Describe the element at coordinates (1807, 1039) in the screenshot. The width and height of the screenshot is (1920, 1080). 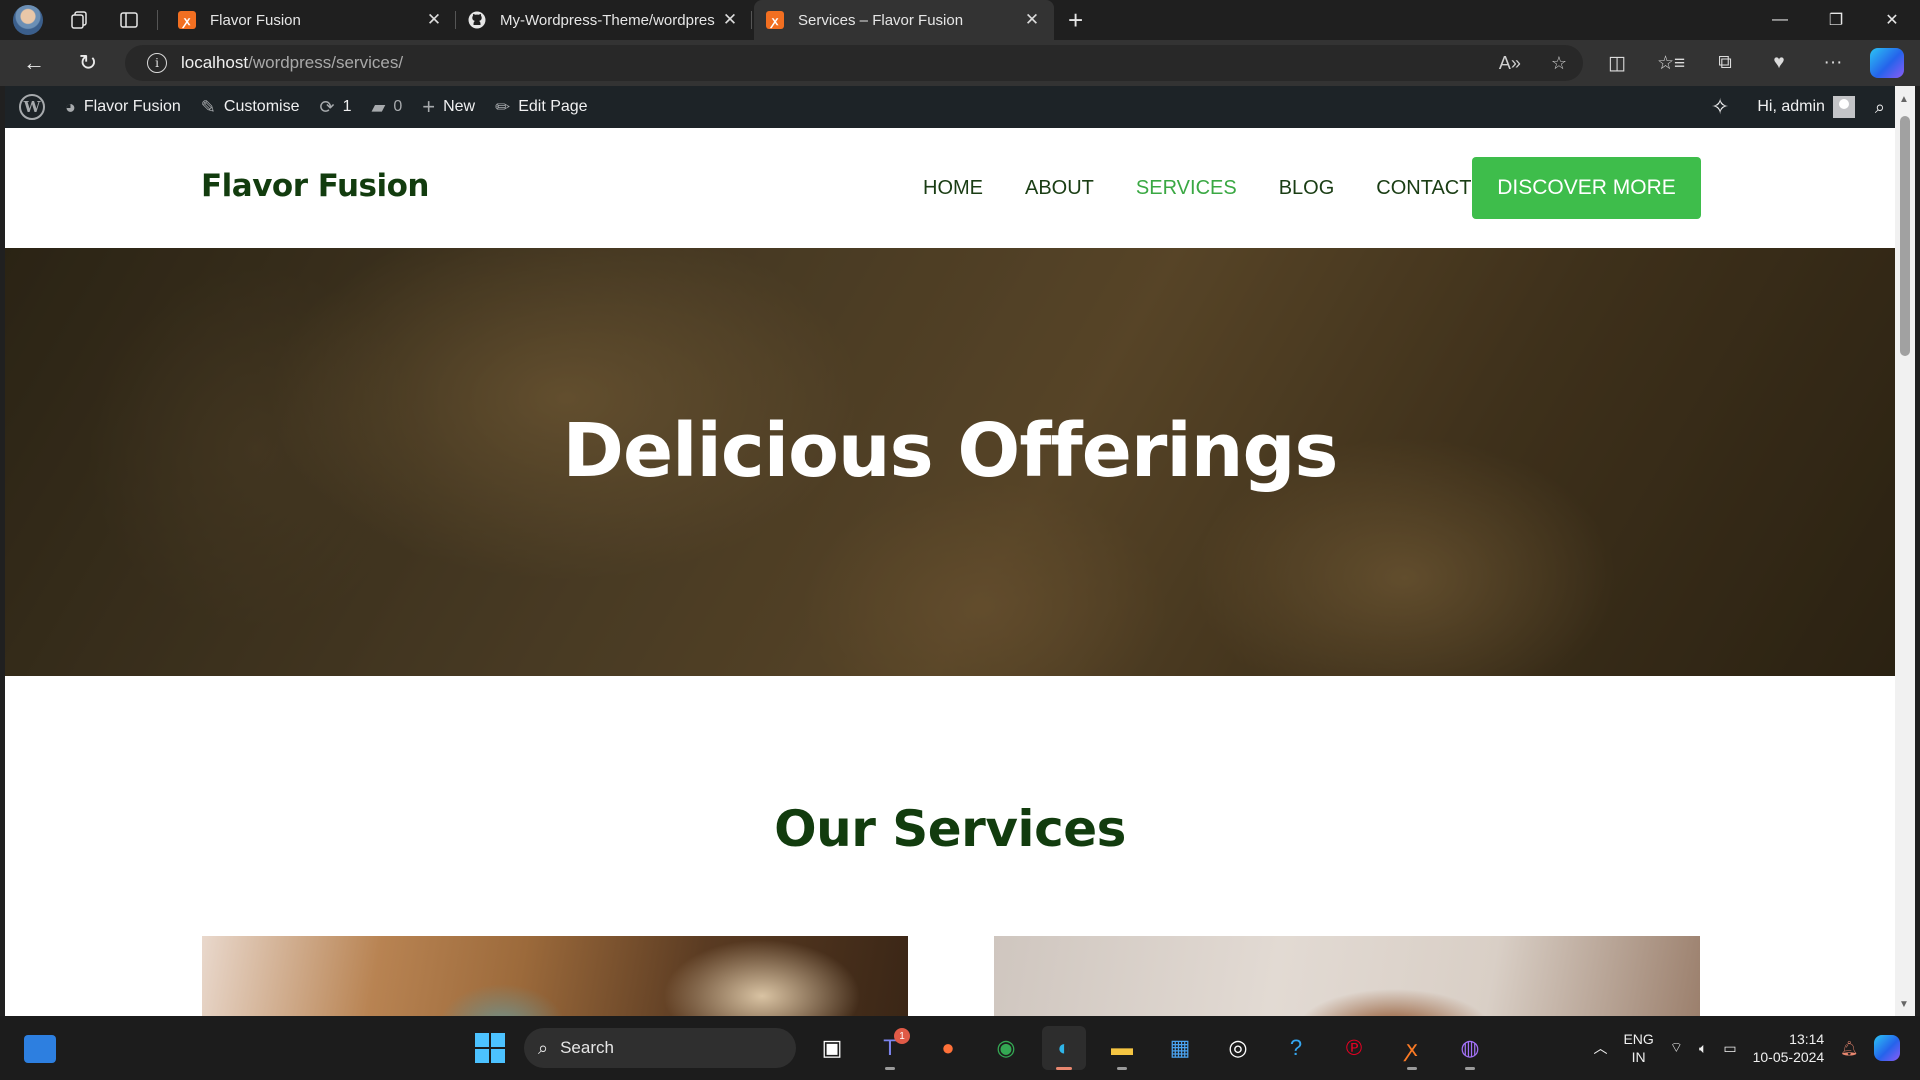
I see `clock-time: 13:14` at that location.